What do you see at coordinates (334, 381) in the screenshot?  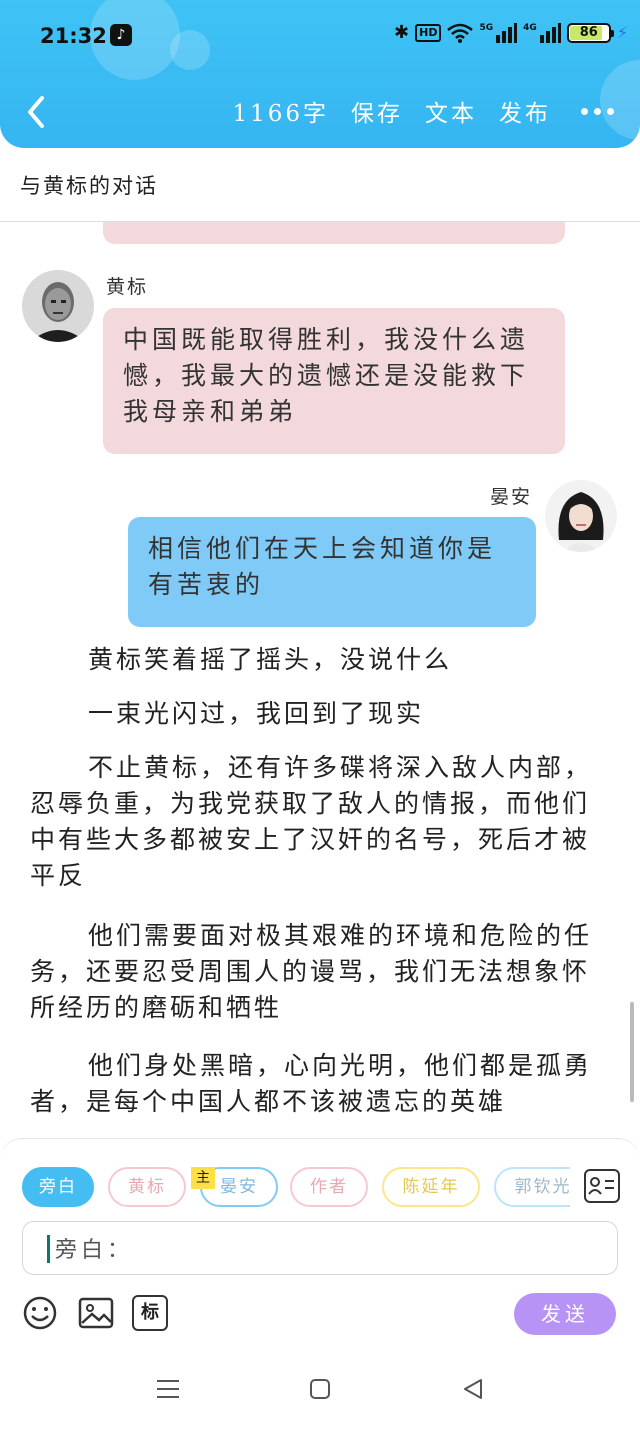 I see `message-bubble: 中国既能取得胜利，我没什么遗憾，我最大的遗憾还是没能救下我母亲和弟弟` at bounding box center [334, 381].